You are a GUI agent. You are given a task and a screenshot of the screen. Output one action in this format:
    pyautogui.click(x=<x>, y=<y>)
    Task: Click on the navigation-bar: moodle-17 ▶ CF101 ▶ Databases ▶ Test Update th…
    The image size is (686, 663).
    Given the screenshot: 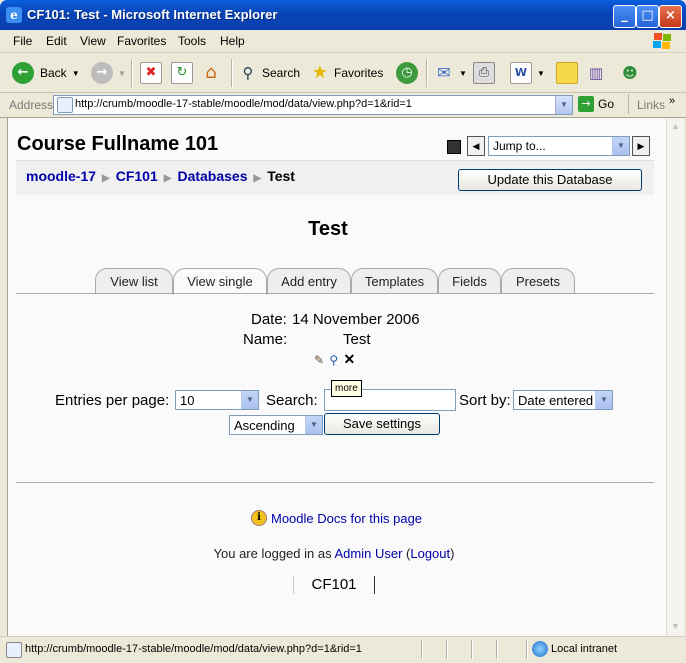 What is the action you would take?
    pyautogui.click(x=335, y=177)
    